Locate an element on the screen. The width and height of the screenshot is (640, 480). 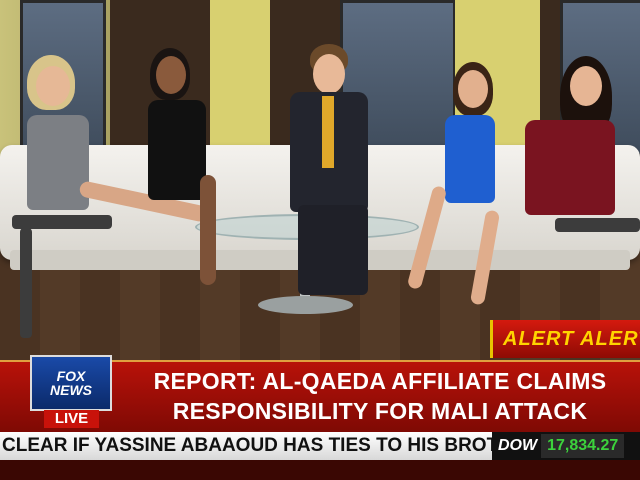
market-label: DOW is located at coordinates (518, 445).